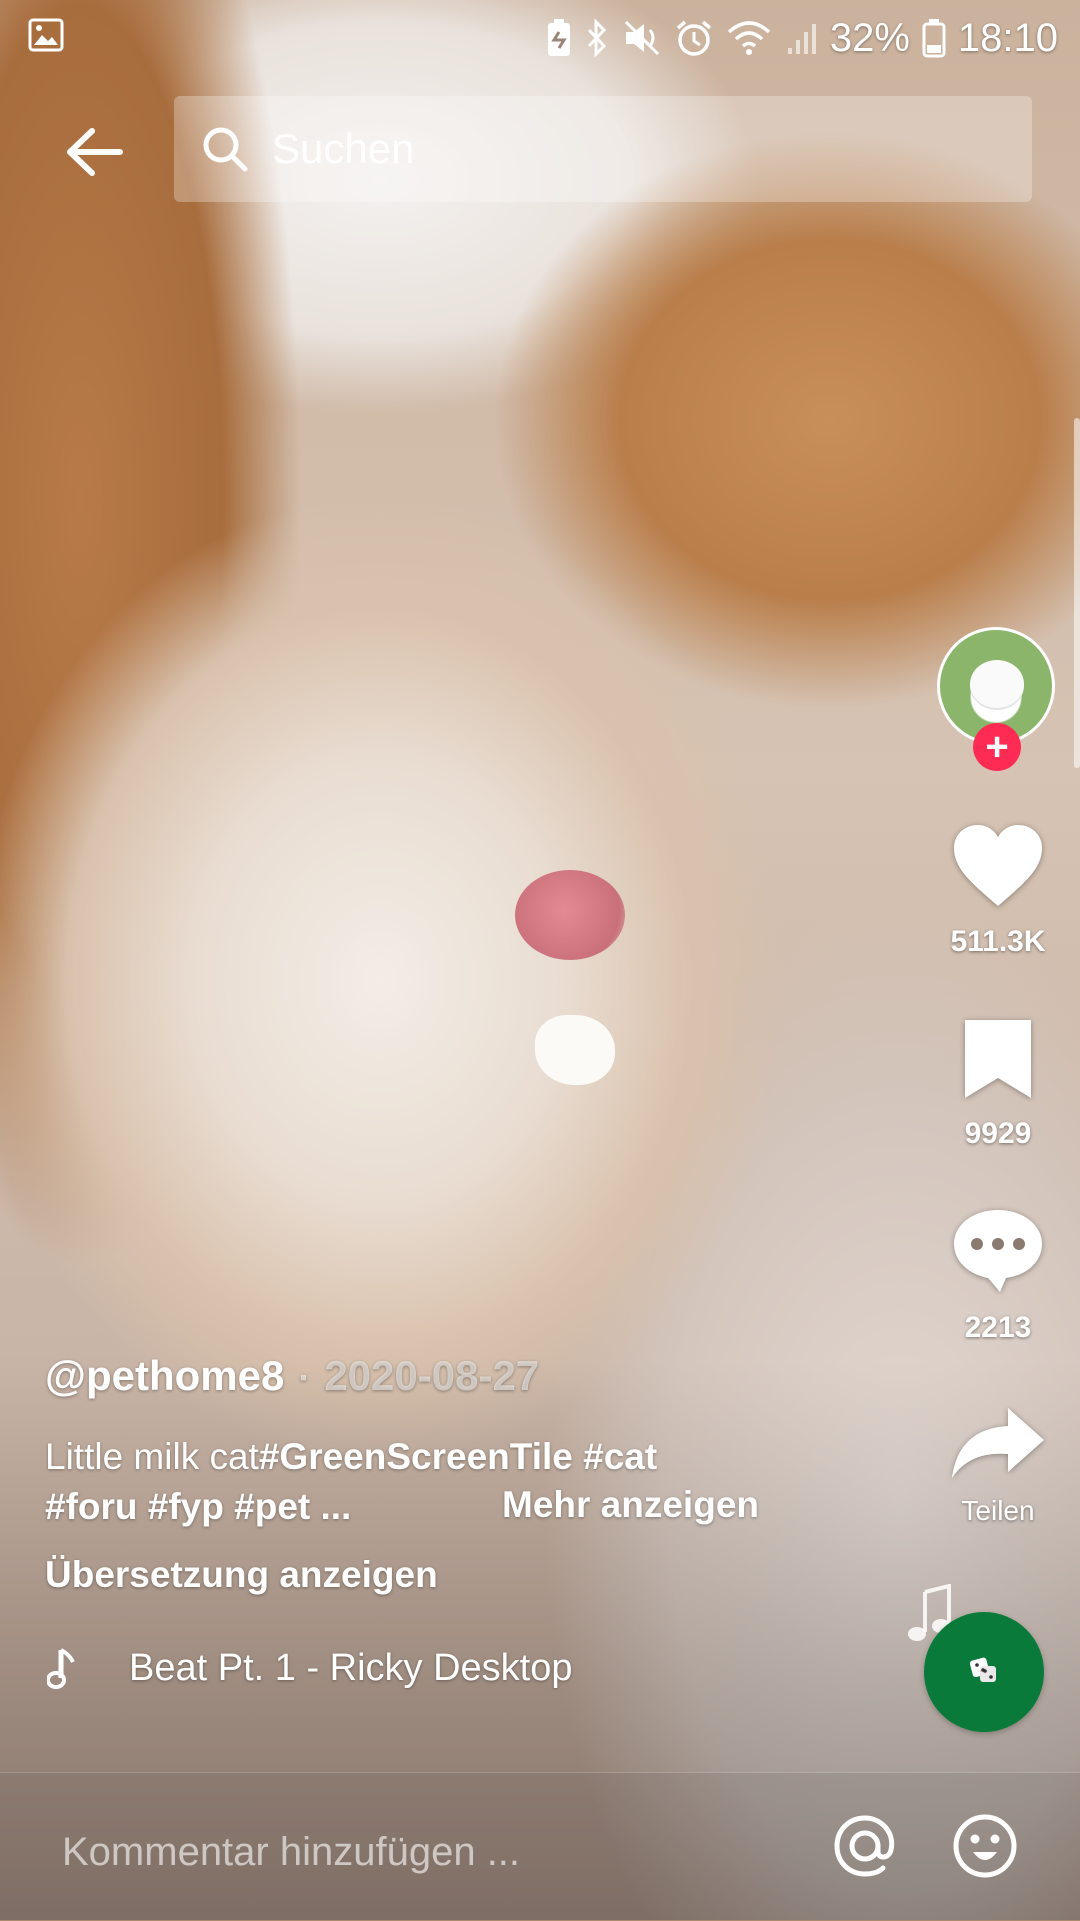 This screenshot has height=1921, width=1080. Describe the element at coordinates (292, 1376) in the screenshot. I see `post-meta: @pethome8 · 2020-08-27` at that location.